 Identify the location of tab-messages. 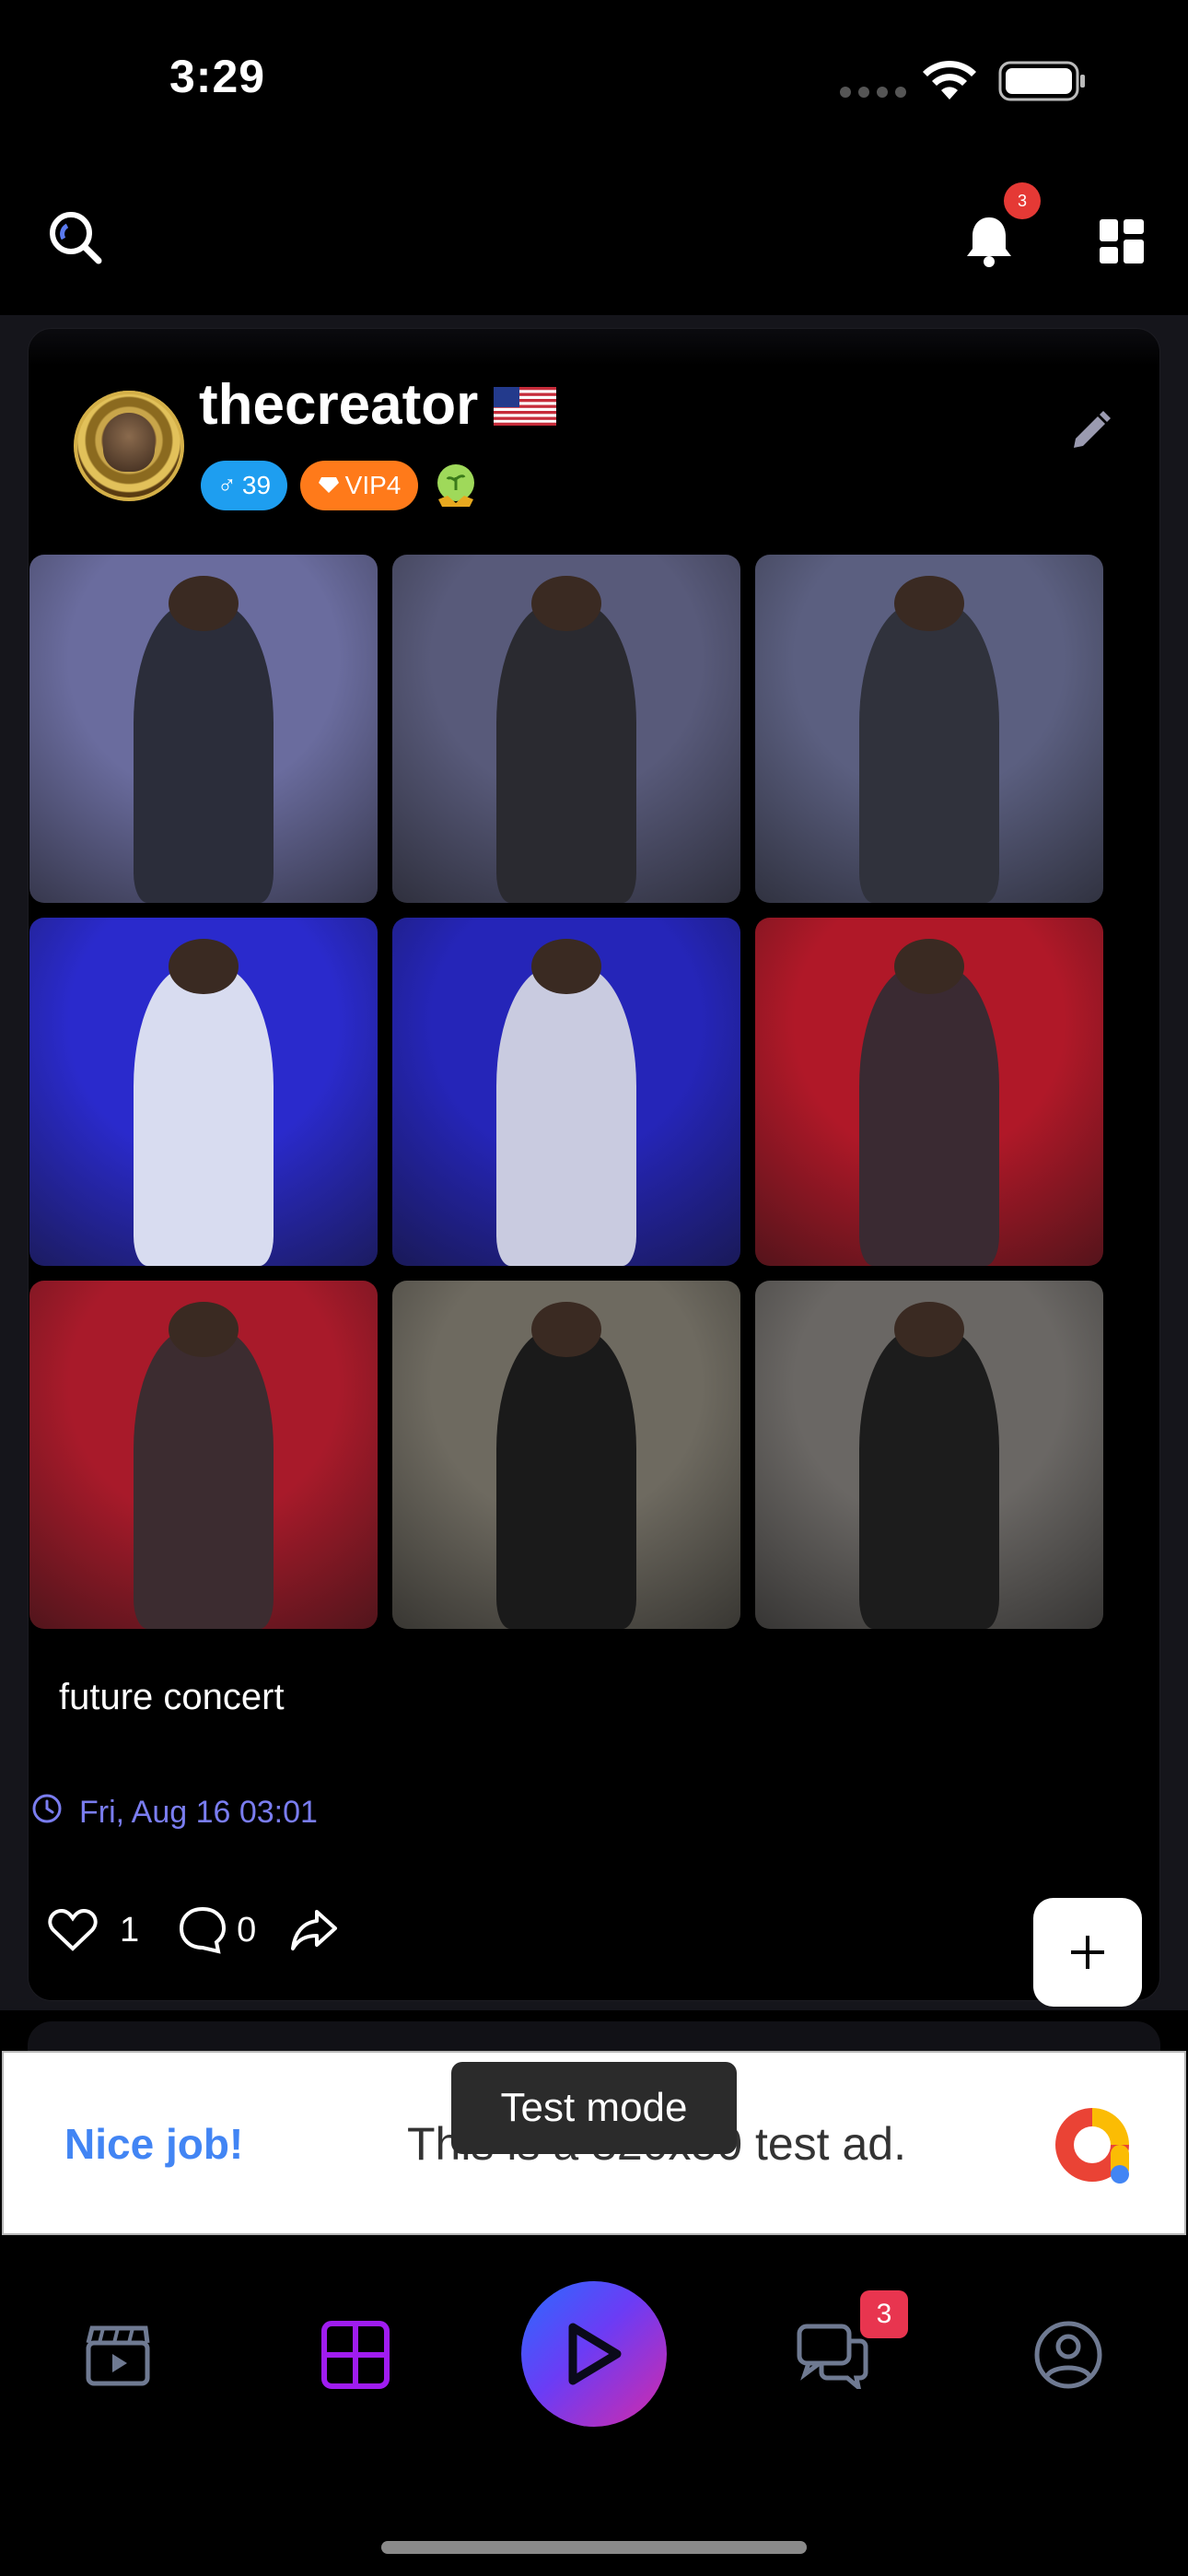
(832, 2355).